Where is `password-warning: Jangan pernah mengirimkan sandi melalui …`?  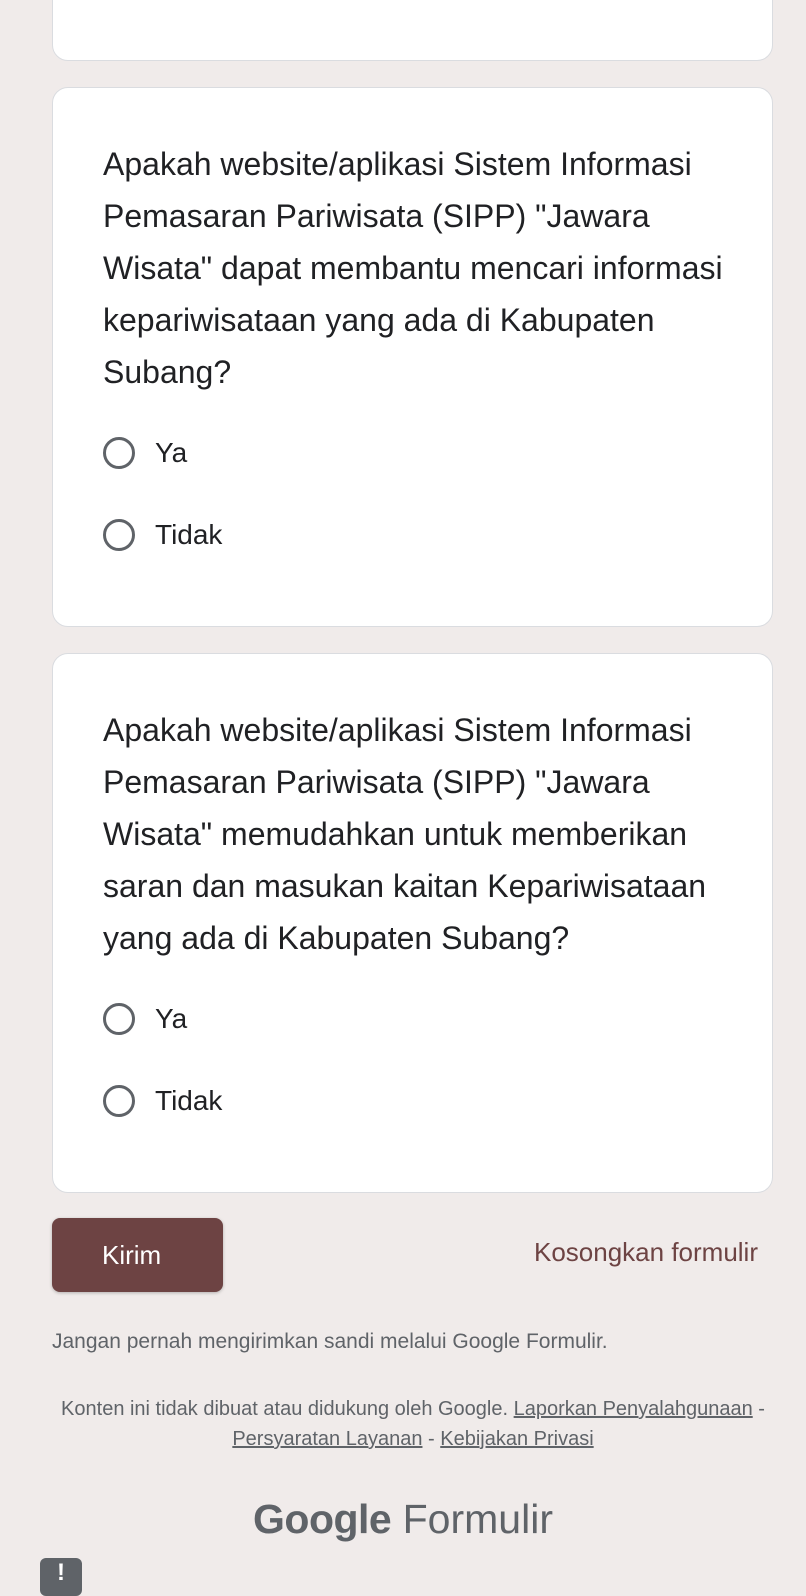
password-warning: Jangan pernah mengirimkan sandi melalui … is located at coordinates (330, 1341).